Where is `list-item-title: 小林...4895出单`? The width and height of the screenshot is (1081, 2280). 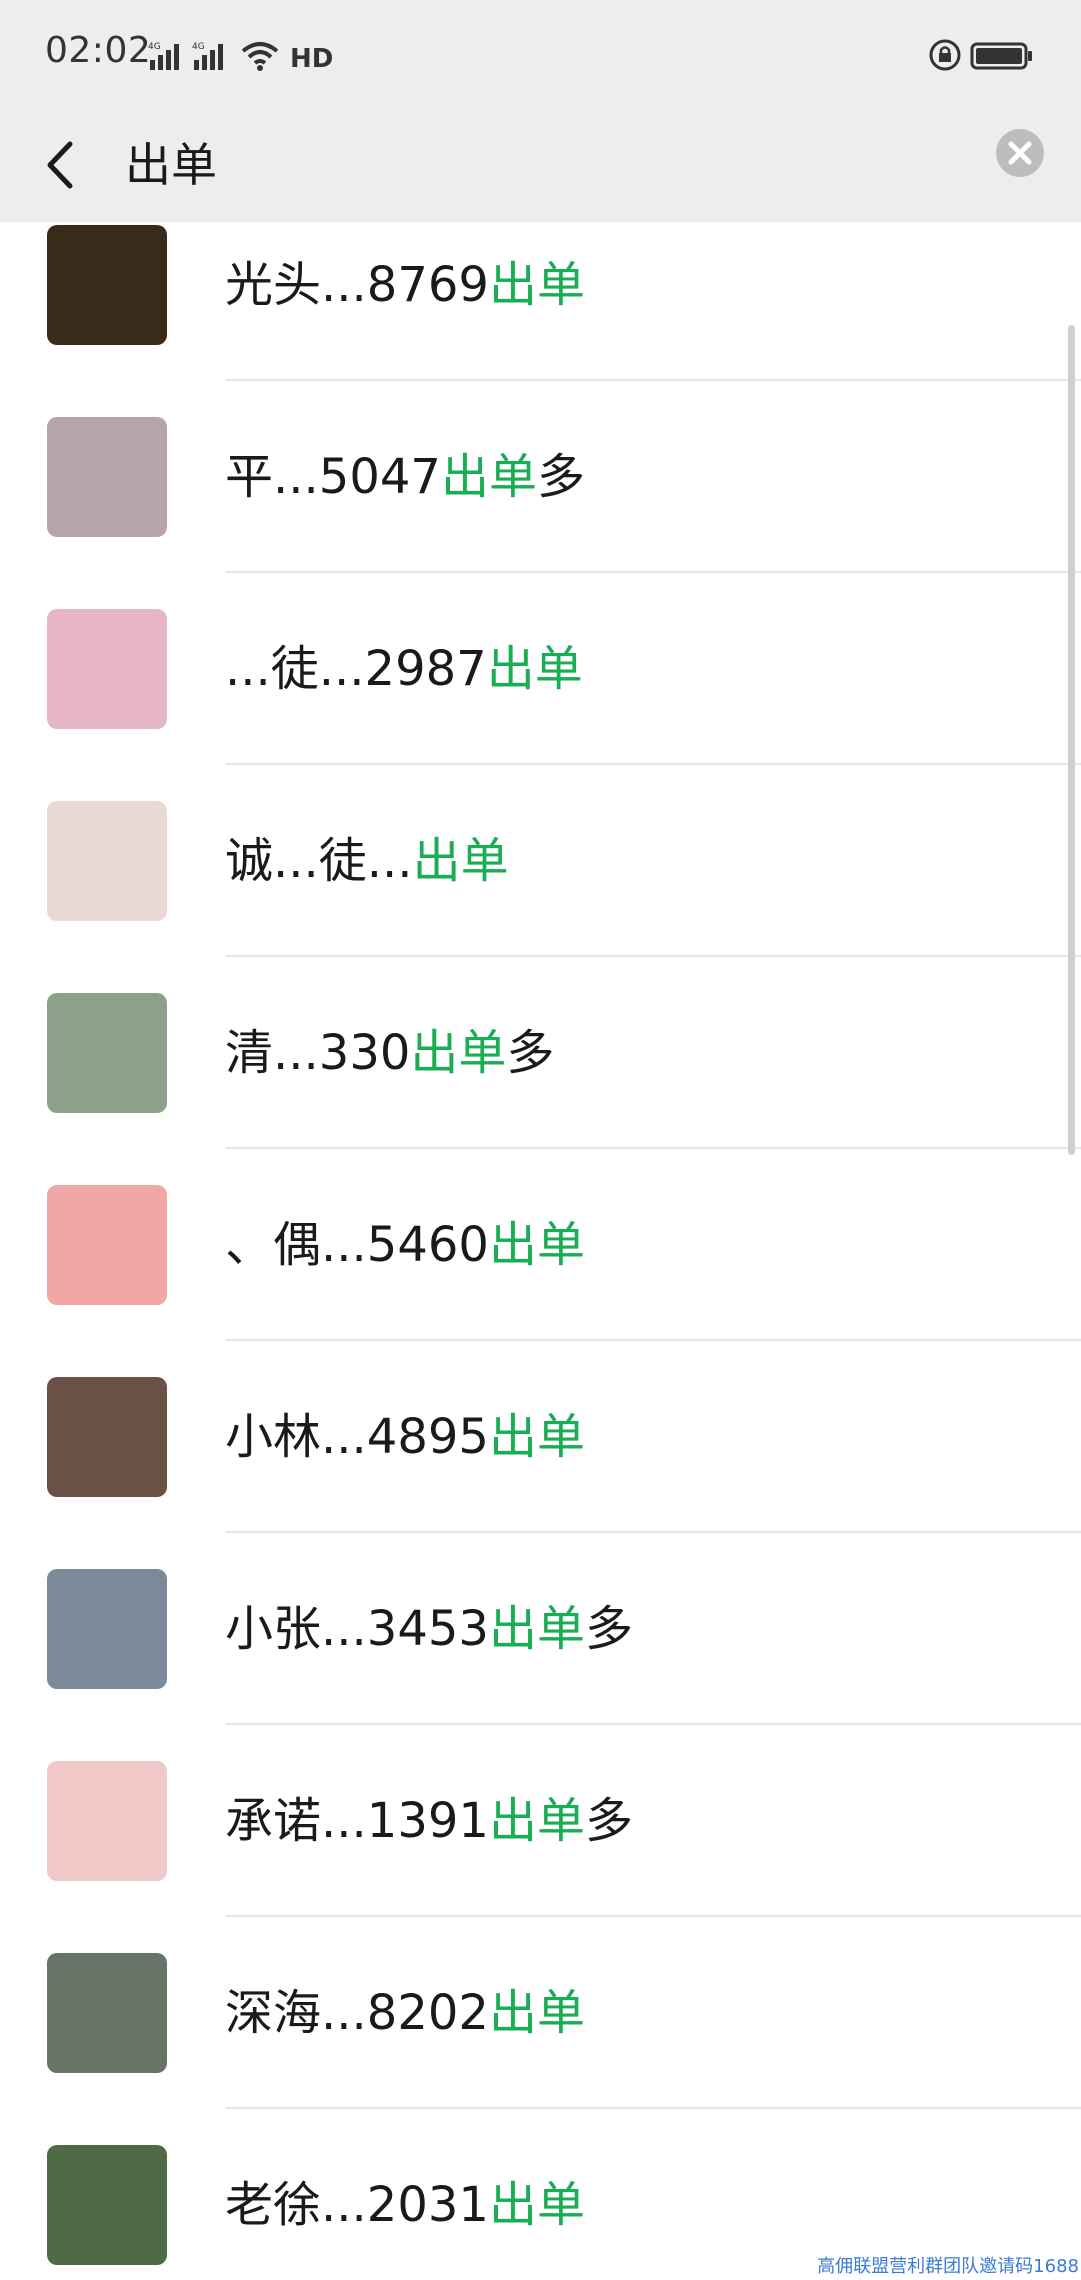 list-item-title: 小林...4895出单 is located at coordinates (405, 1437).